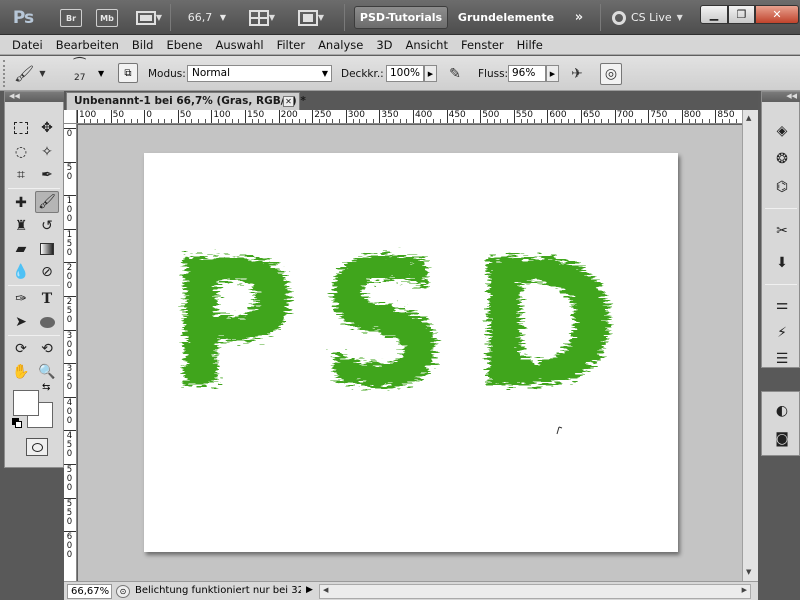  I want to click on menu-datei: Datei, so click(28, 45).